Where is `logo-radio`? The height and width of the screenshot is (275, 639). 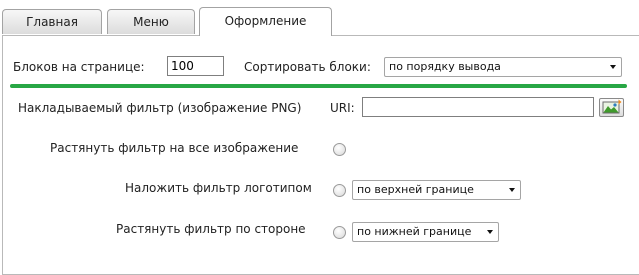 logo-radio is located at coordinates (339, 190).